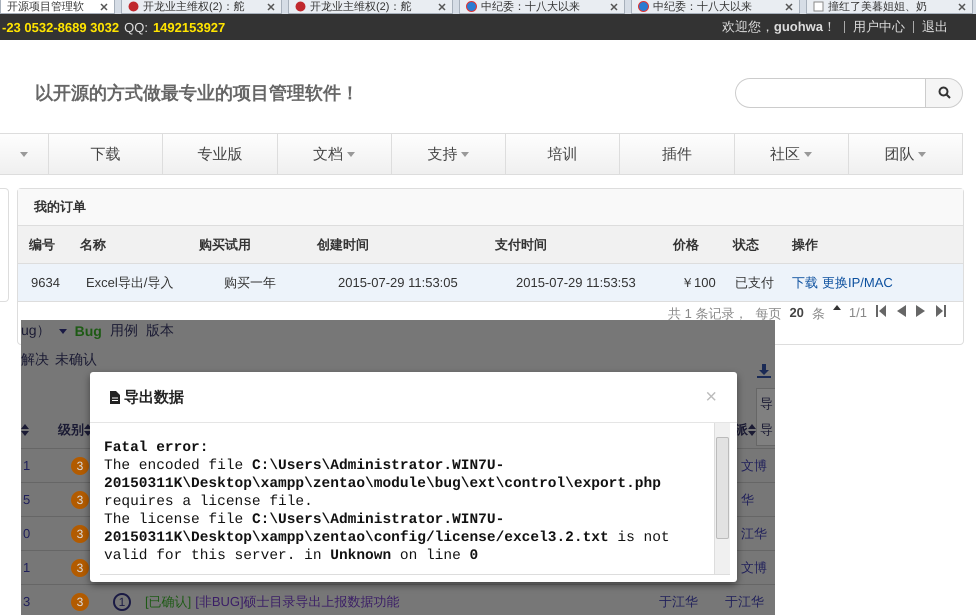 Image resolution: width=976 pixels, height=615 pixels. Describe the element at coordinates (383, 484) in the screenshot. I see `error-message: The encoded file C:\Users\Administrator.WIN7U-20150311K\Desktop\xampp\zentao\module\bug\ext\control\export.php requires a license file.` at that location.